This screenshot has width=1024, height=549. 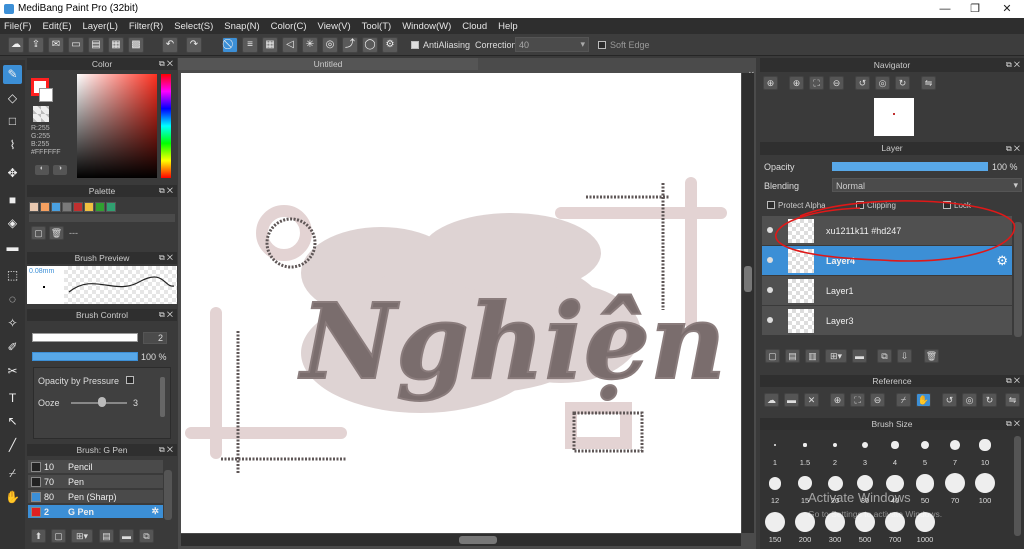 I want to click on new-8bit-layer-icon: ▥, so click(x=812, y=356).